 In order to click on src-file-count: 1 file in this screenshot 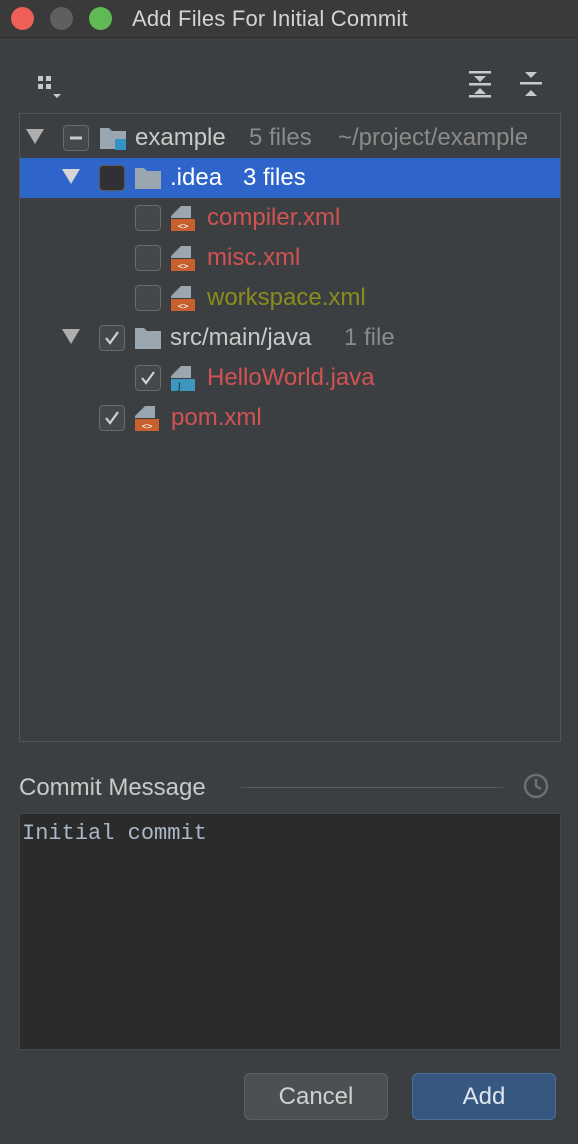, I will do `click(369, 337)`.